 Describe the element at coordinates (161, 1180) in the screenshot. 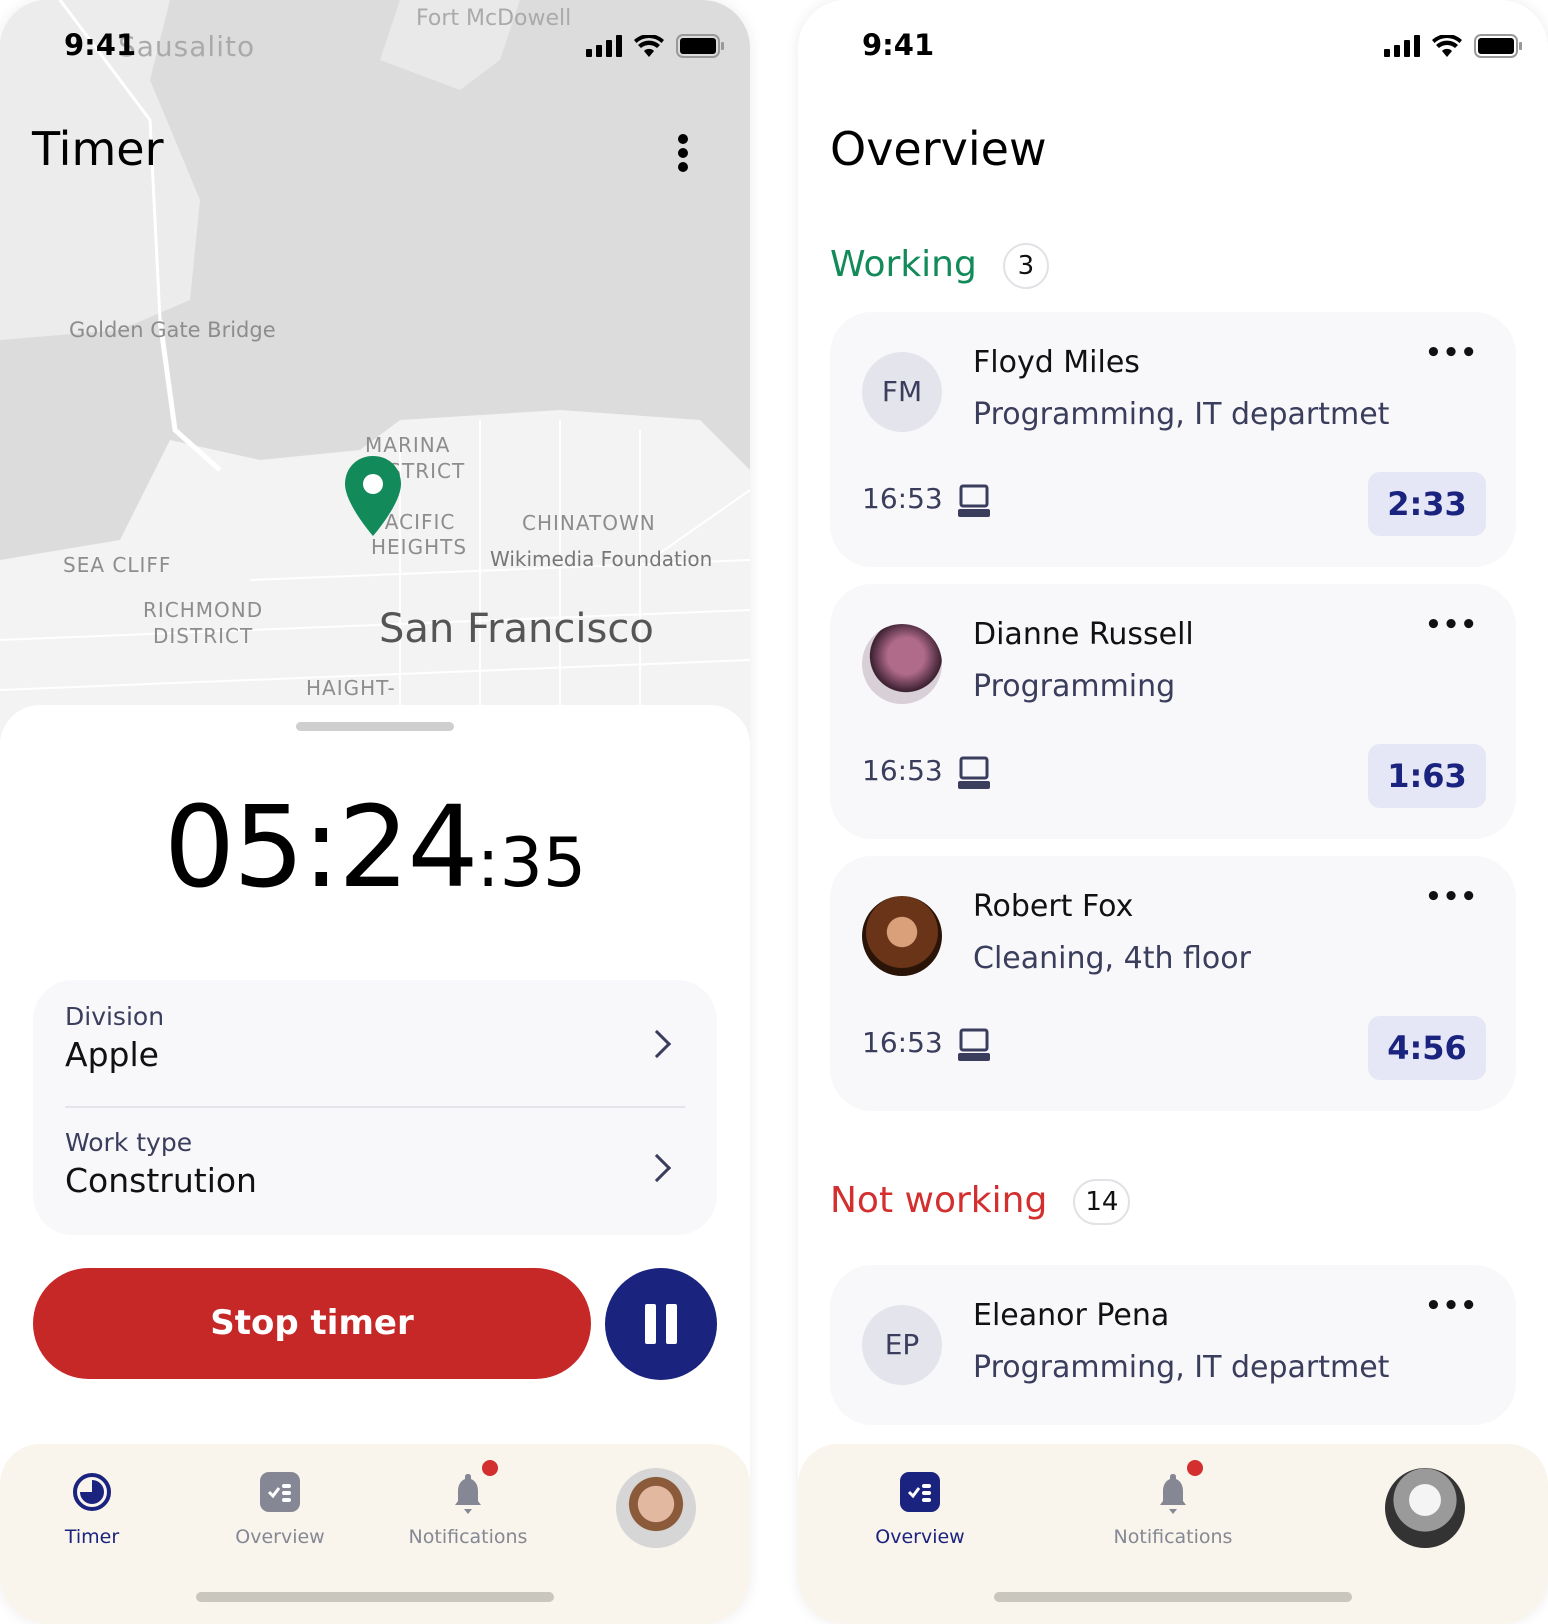

I see `work-type-value: Constrution` at that location.